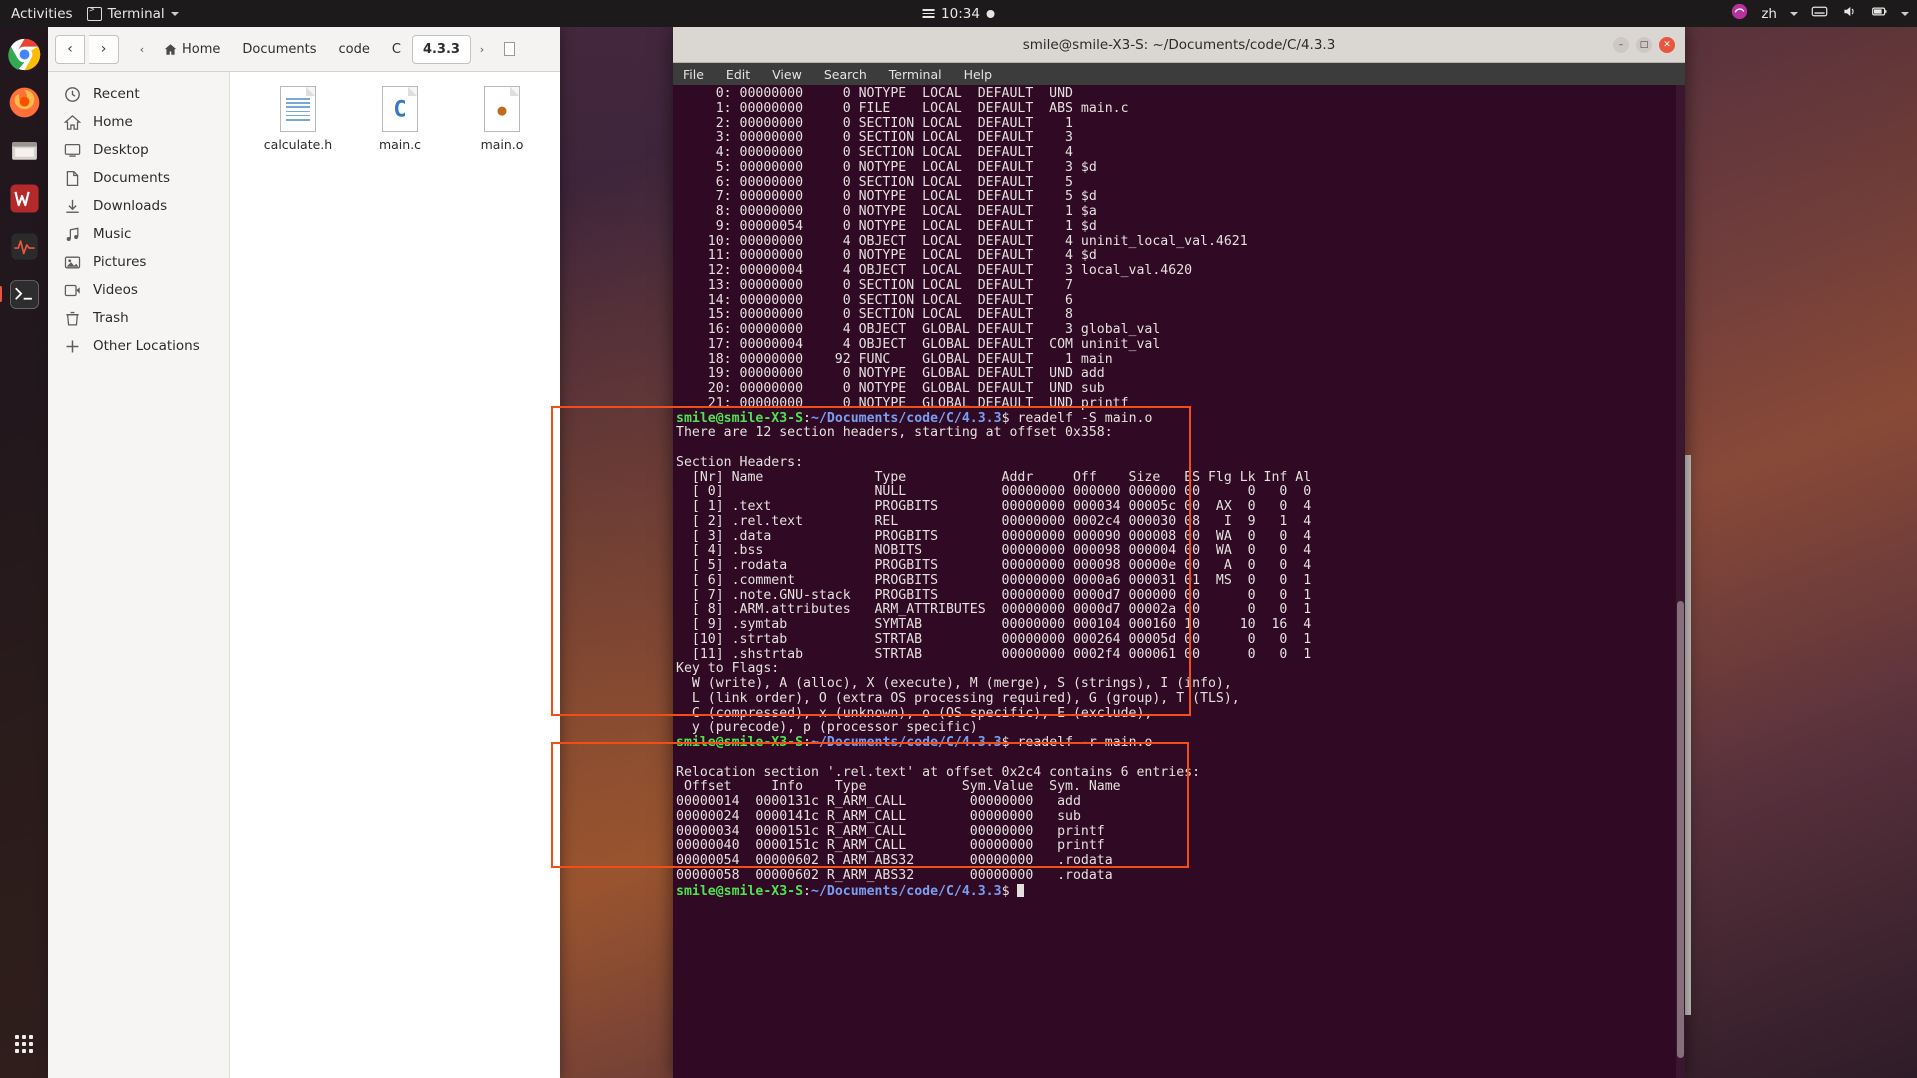 The height and width of the screenshot is (1078, 1917). What do you see at coordinates (130, 206) in the screenshot?
I see `sidebar-label: Downloads` at bounding box center [130, 206].